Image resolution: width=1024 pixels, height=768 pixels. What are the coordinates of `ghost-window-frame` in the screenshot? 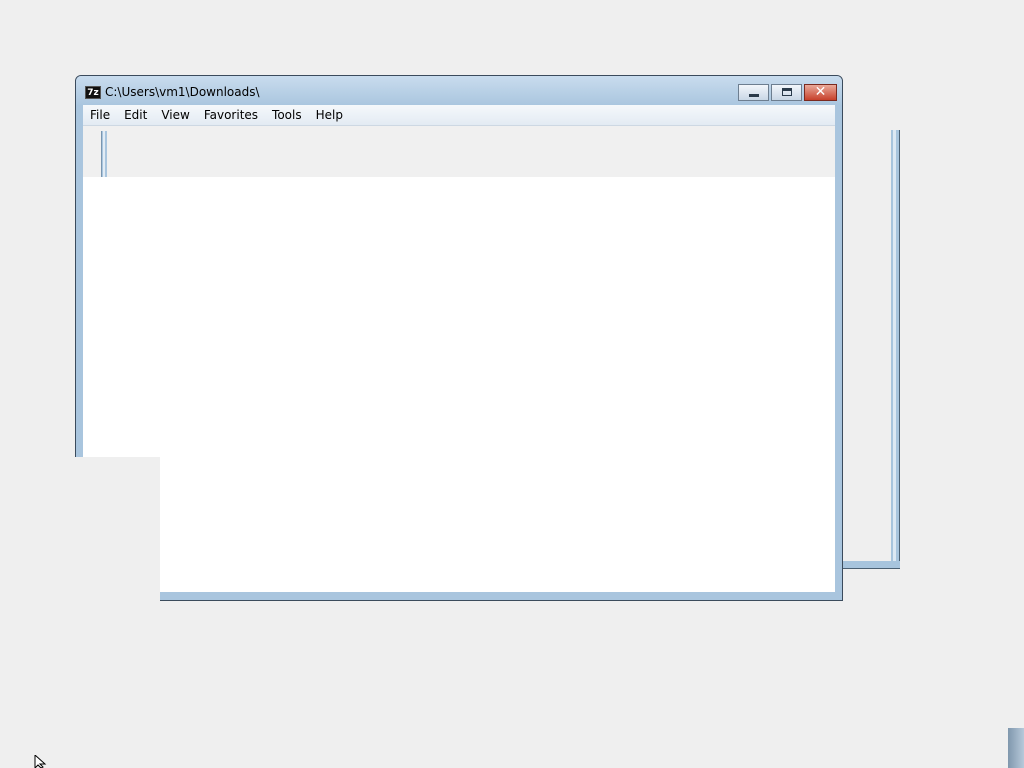 It's located at (867, 349).